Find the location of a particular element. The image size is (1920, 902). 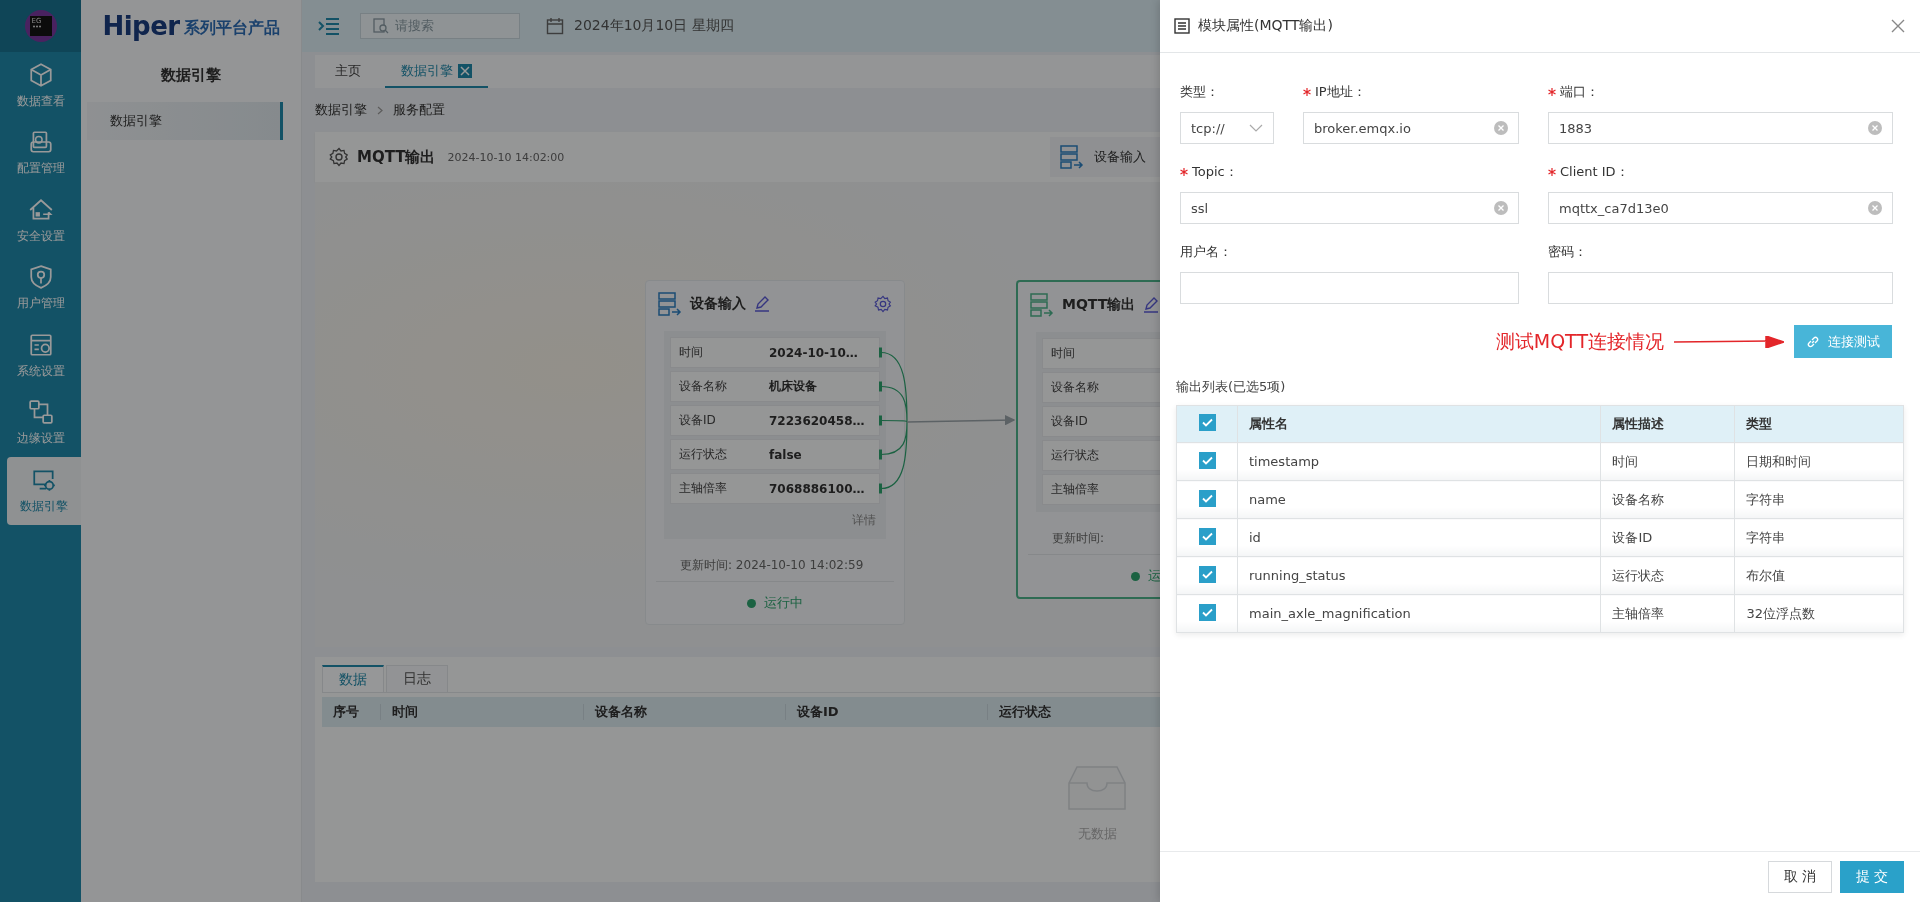

window-gear-icon is located at coordinates (40, 344).